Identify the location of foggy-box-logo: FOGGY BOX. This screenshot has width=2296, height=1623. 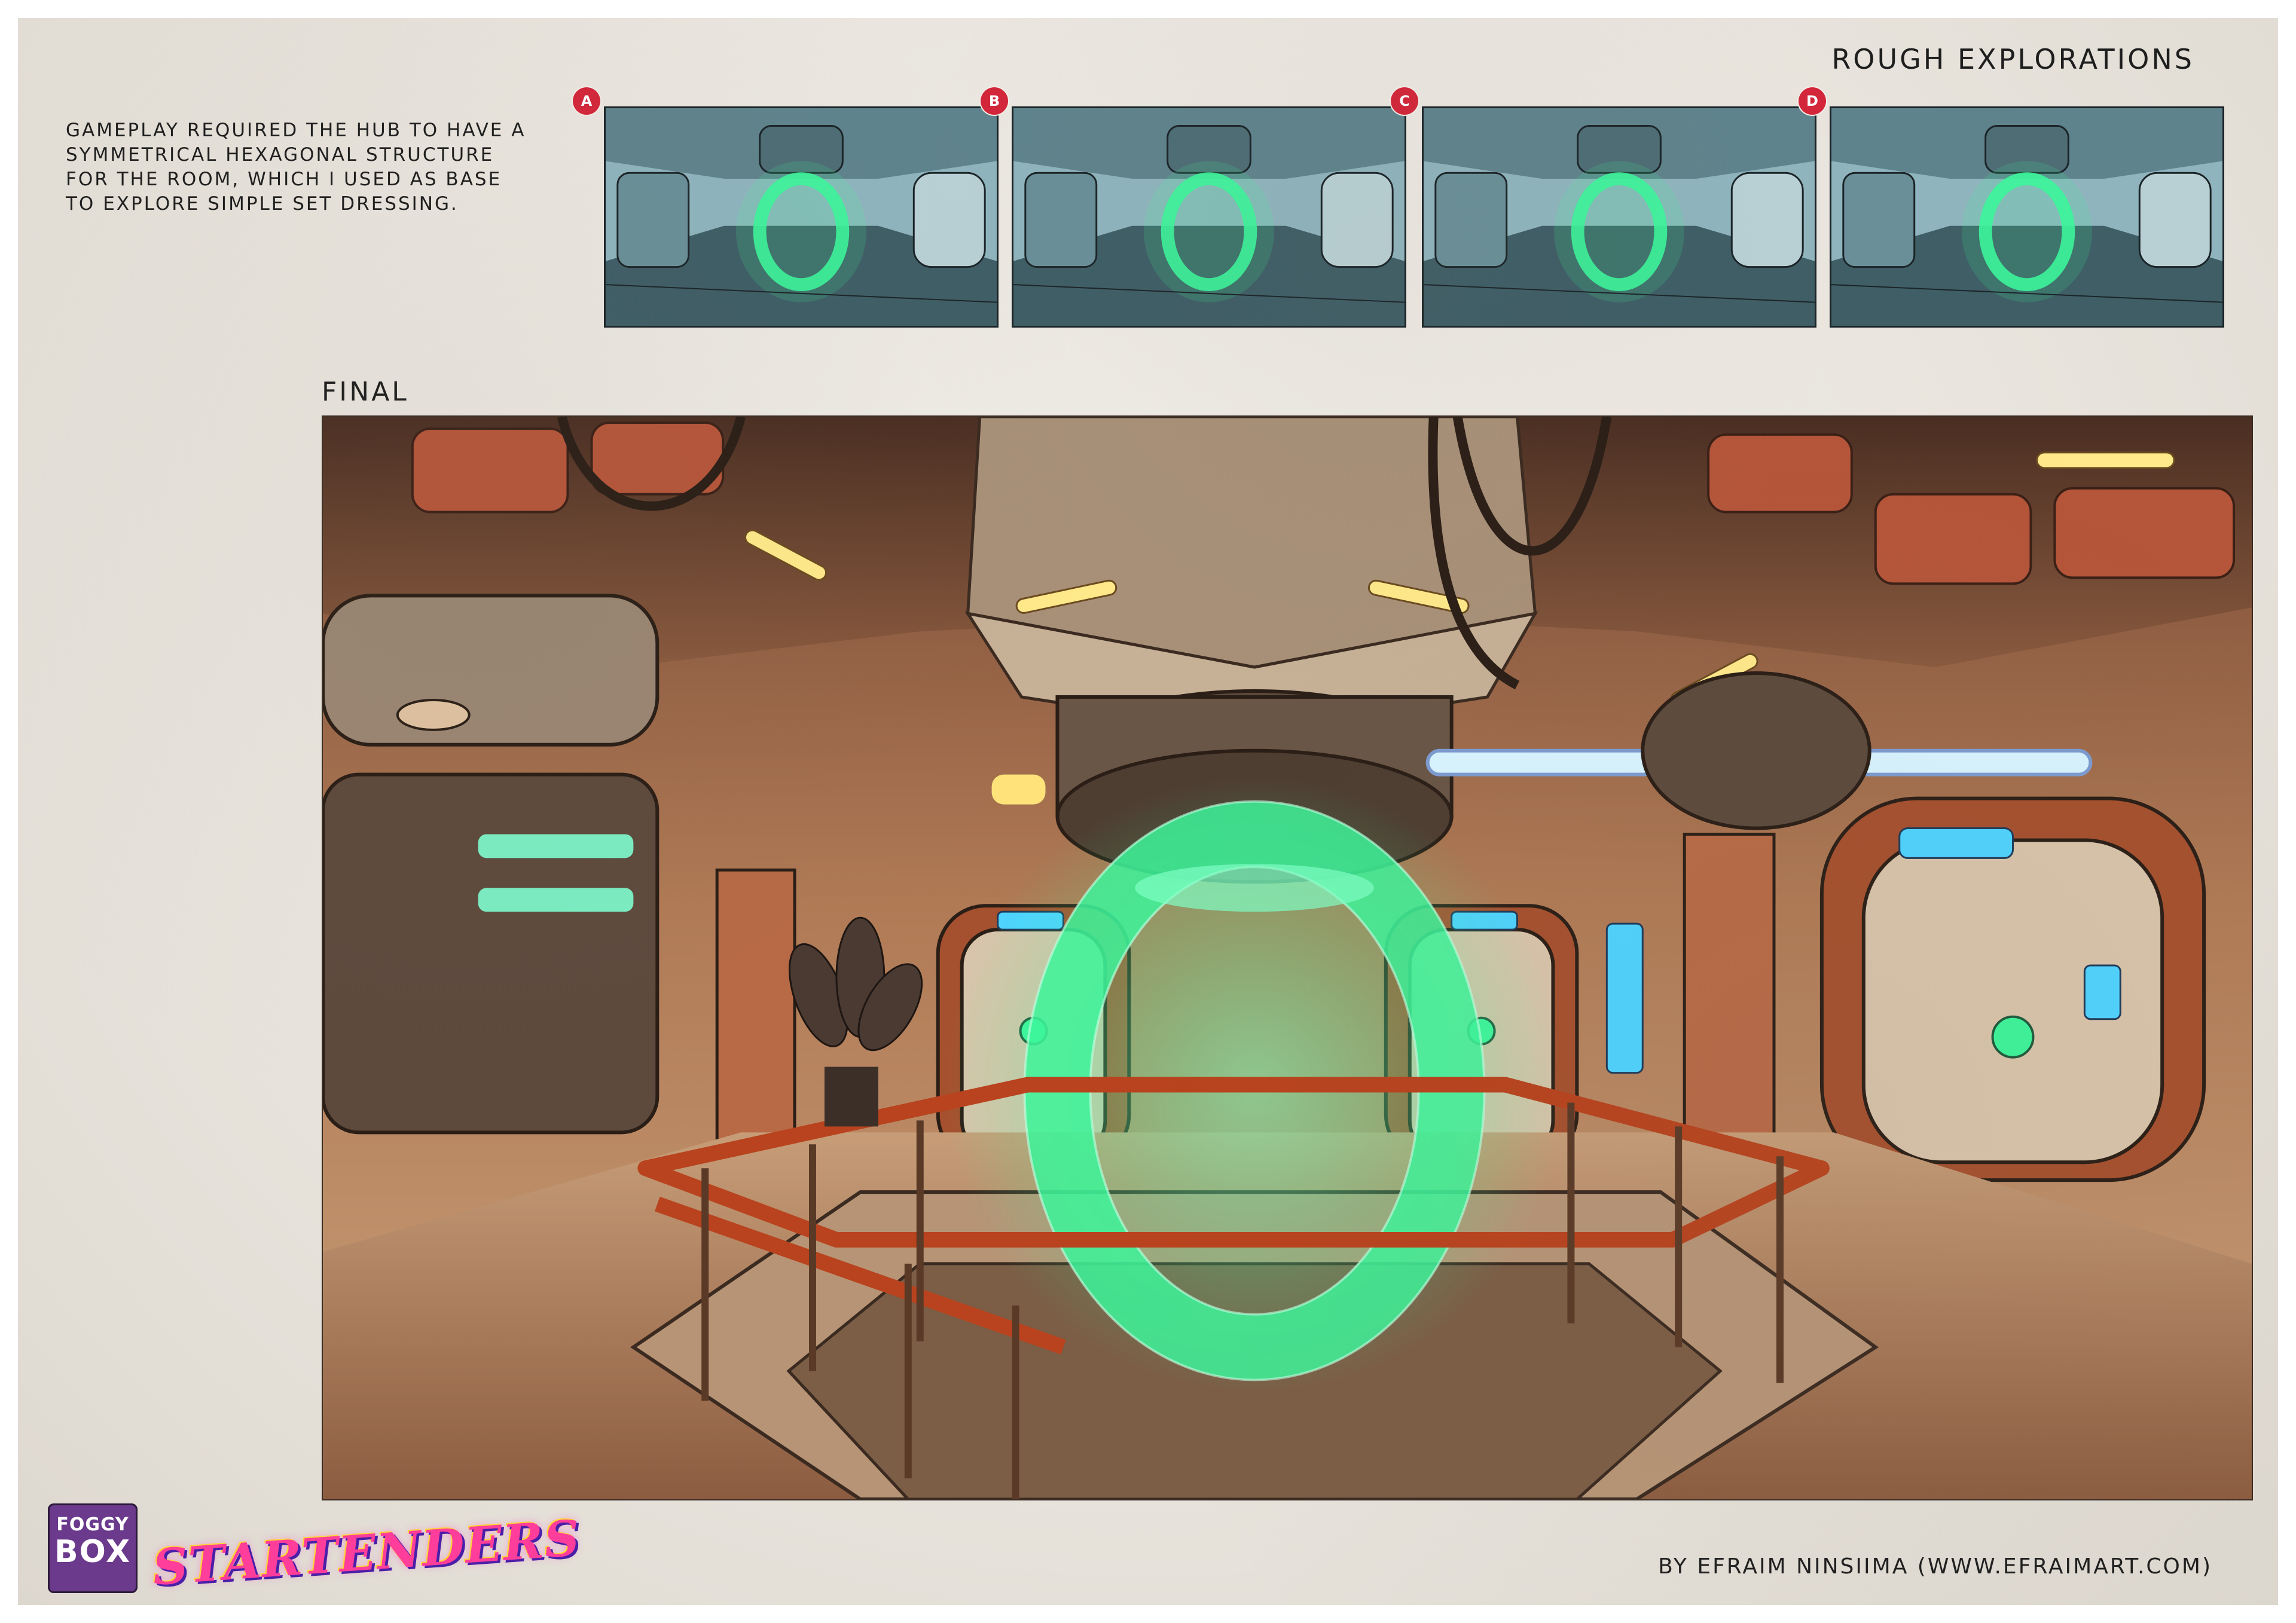
(93, 1548).